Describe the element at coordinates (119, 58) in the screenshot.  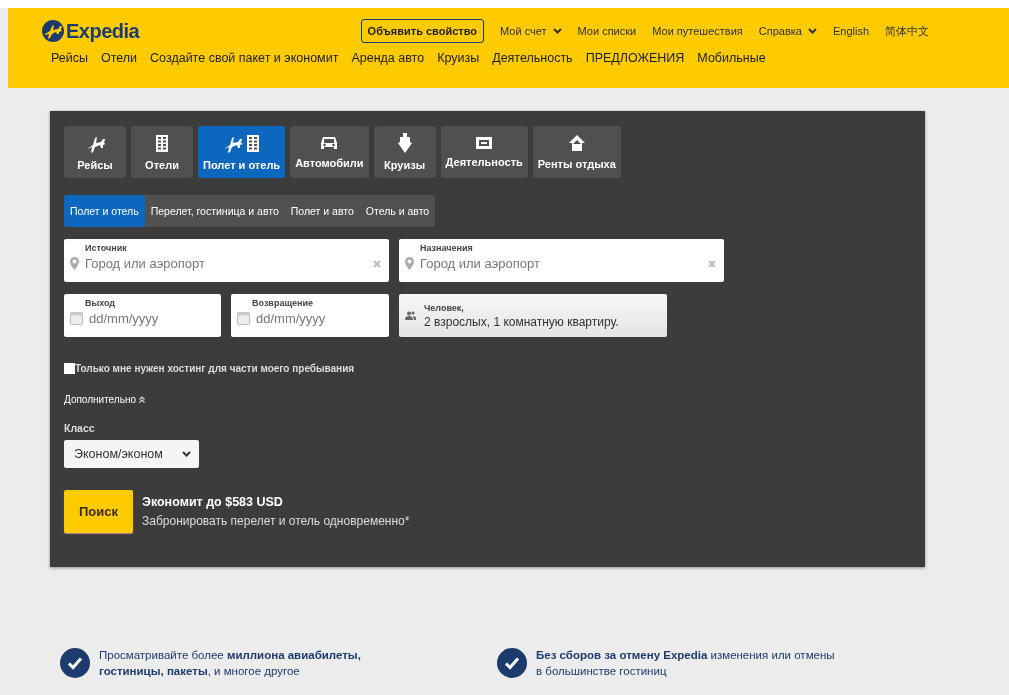
I see `nav-link: Отели` at that location.